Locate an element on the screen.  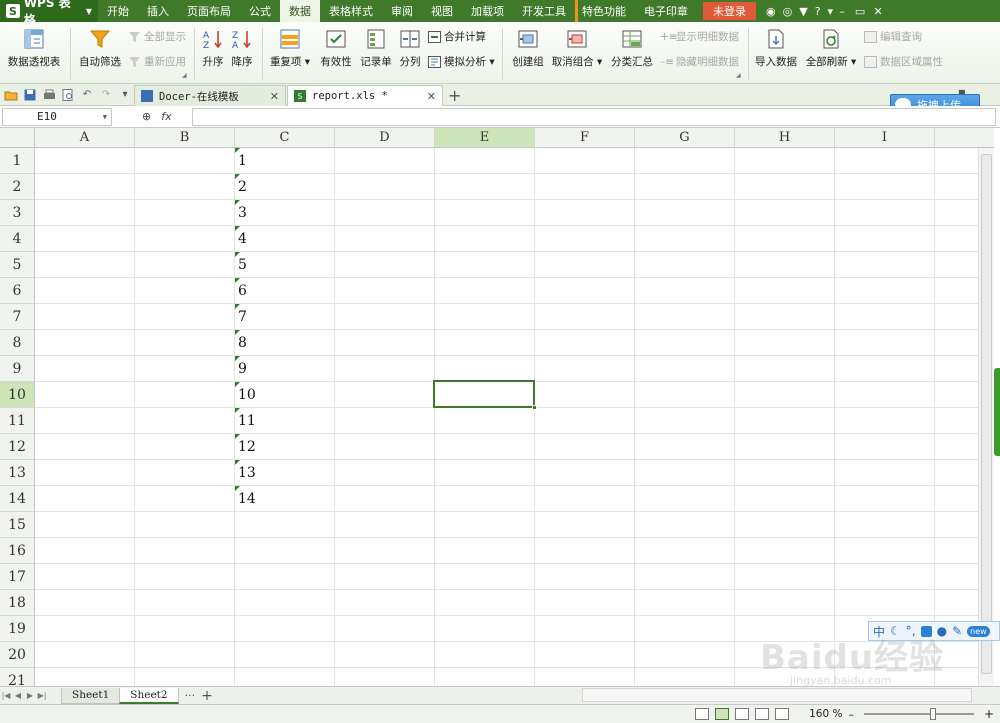
cell-C9: 9 is located at coordinates (285, 369).